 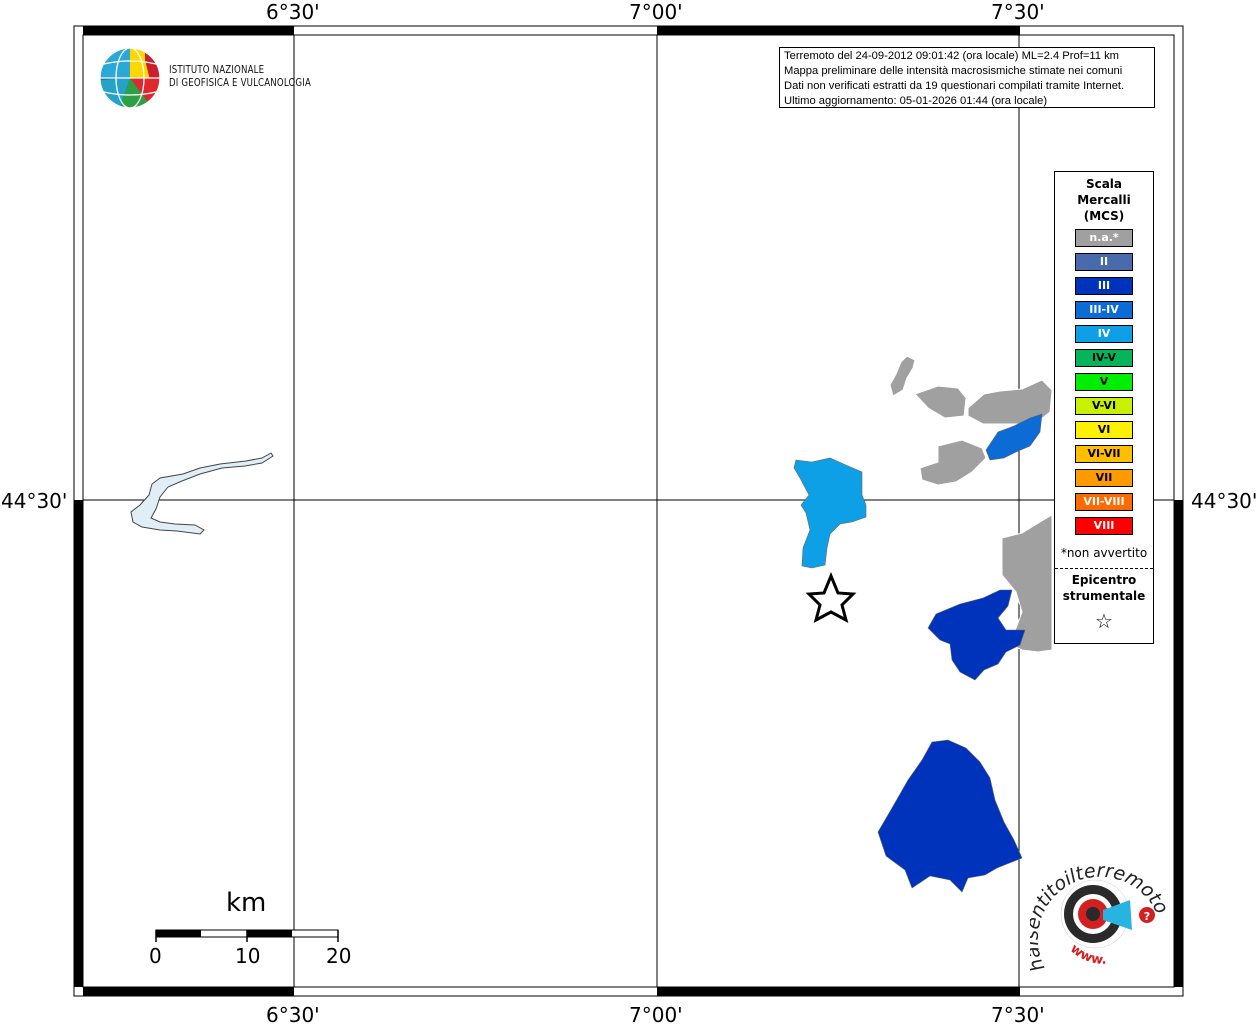 I want to click on haisentito-logo-text: haisentitoilterremoto.it www., so click(x=1100, y=912).